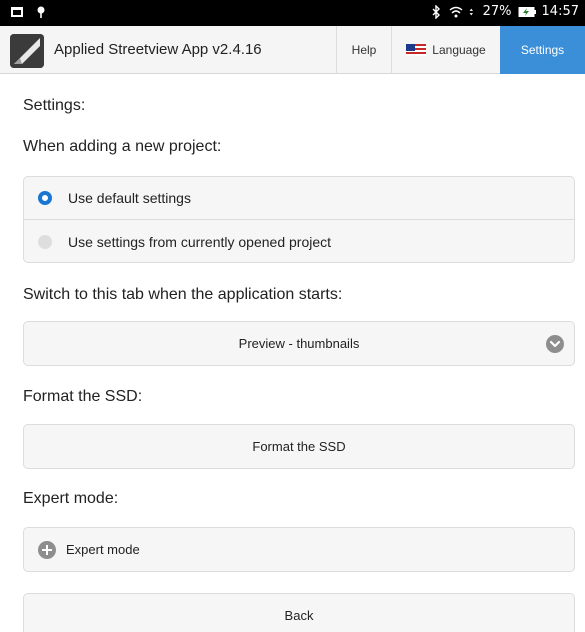 The height and width of the screenshot is (632, 585). What do you see at coordinates (83, 396) in the screenshot?
I see `format-ssd-heading: Format the SSD:` at bounding box center [83, 396].